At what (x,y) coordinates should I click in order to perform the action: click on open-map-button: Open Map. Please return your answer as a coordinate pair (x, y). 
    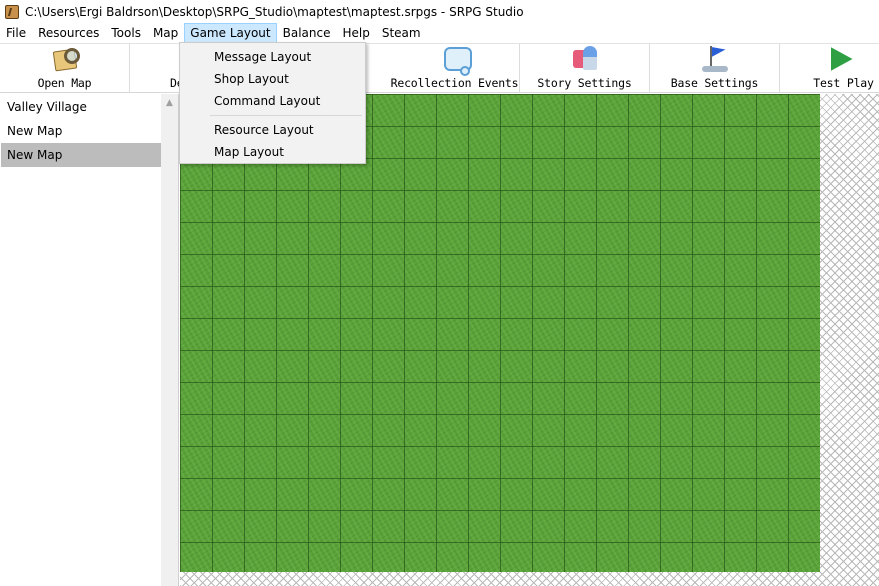
    Looking at the image, I should click on (65, 68).